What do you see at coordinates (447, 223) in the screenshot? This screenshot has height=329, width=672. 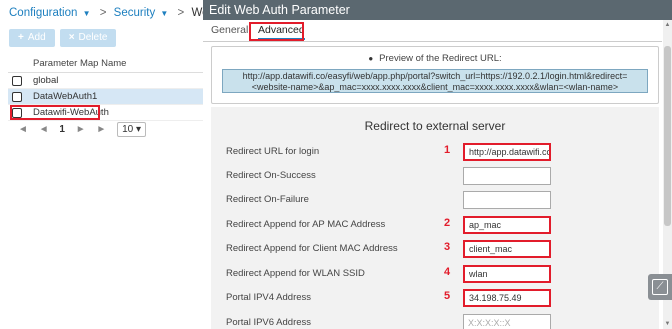 I see `annotation-marker: 2` at bounding box center [447, 223].